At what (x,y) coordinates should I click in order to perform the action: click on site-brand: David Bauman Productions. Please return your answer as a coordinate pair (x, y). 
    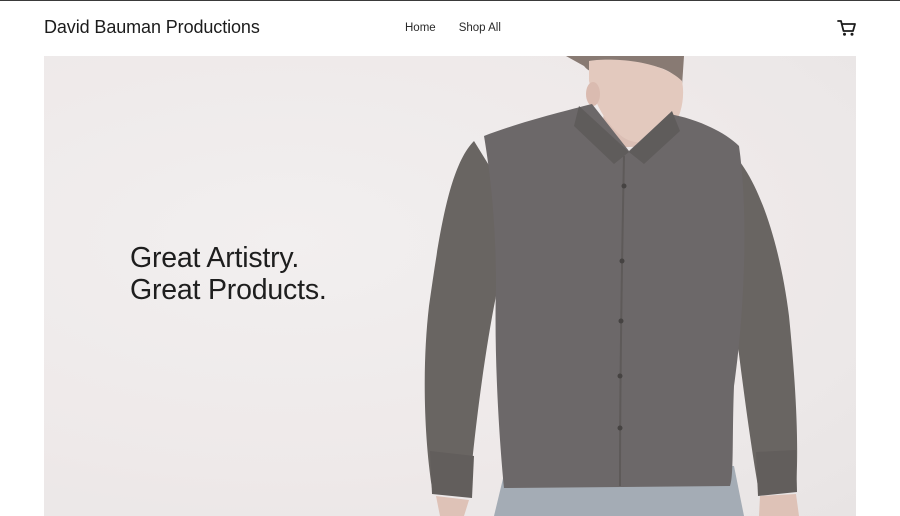
    Looking at the image, I should click on (152, 27).